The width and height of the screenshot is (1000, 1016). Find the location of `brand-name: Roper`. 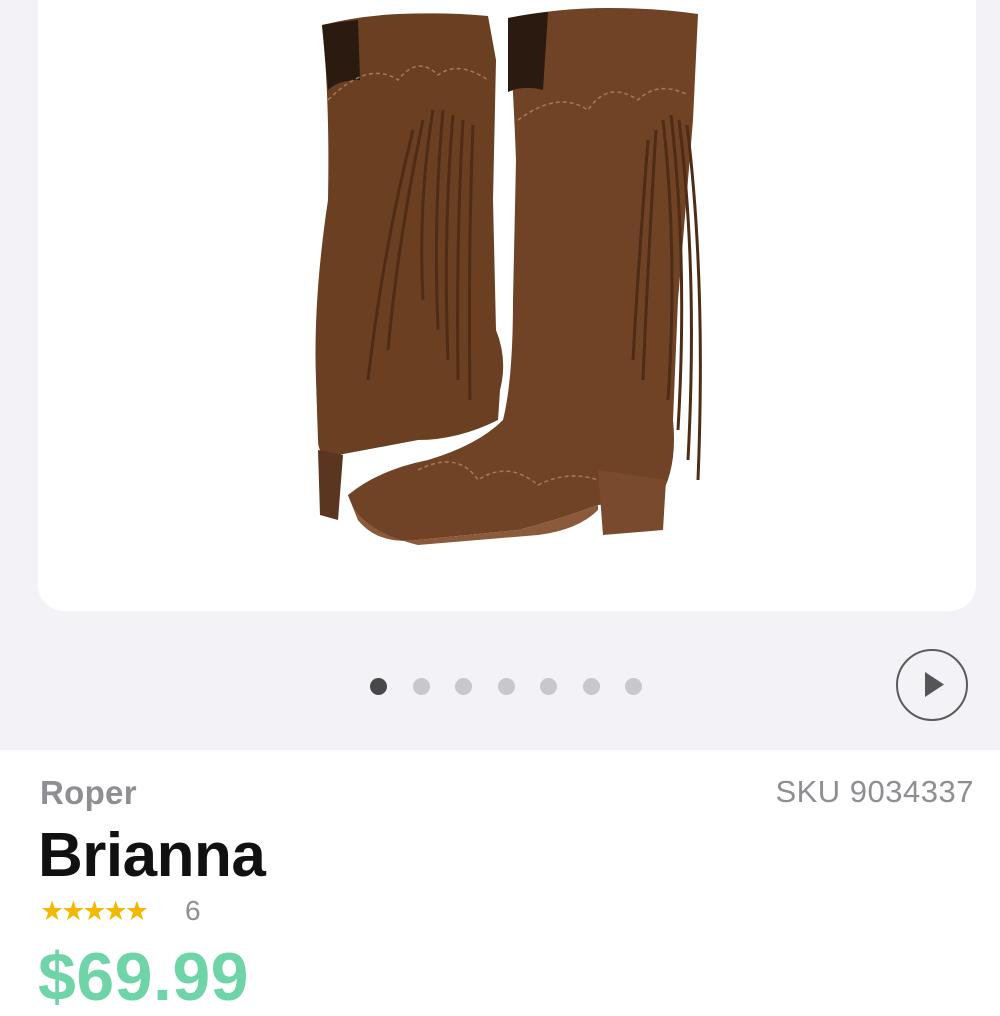

brand-name: Roper is located at coordinates (88, 793).